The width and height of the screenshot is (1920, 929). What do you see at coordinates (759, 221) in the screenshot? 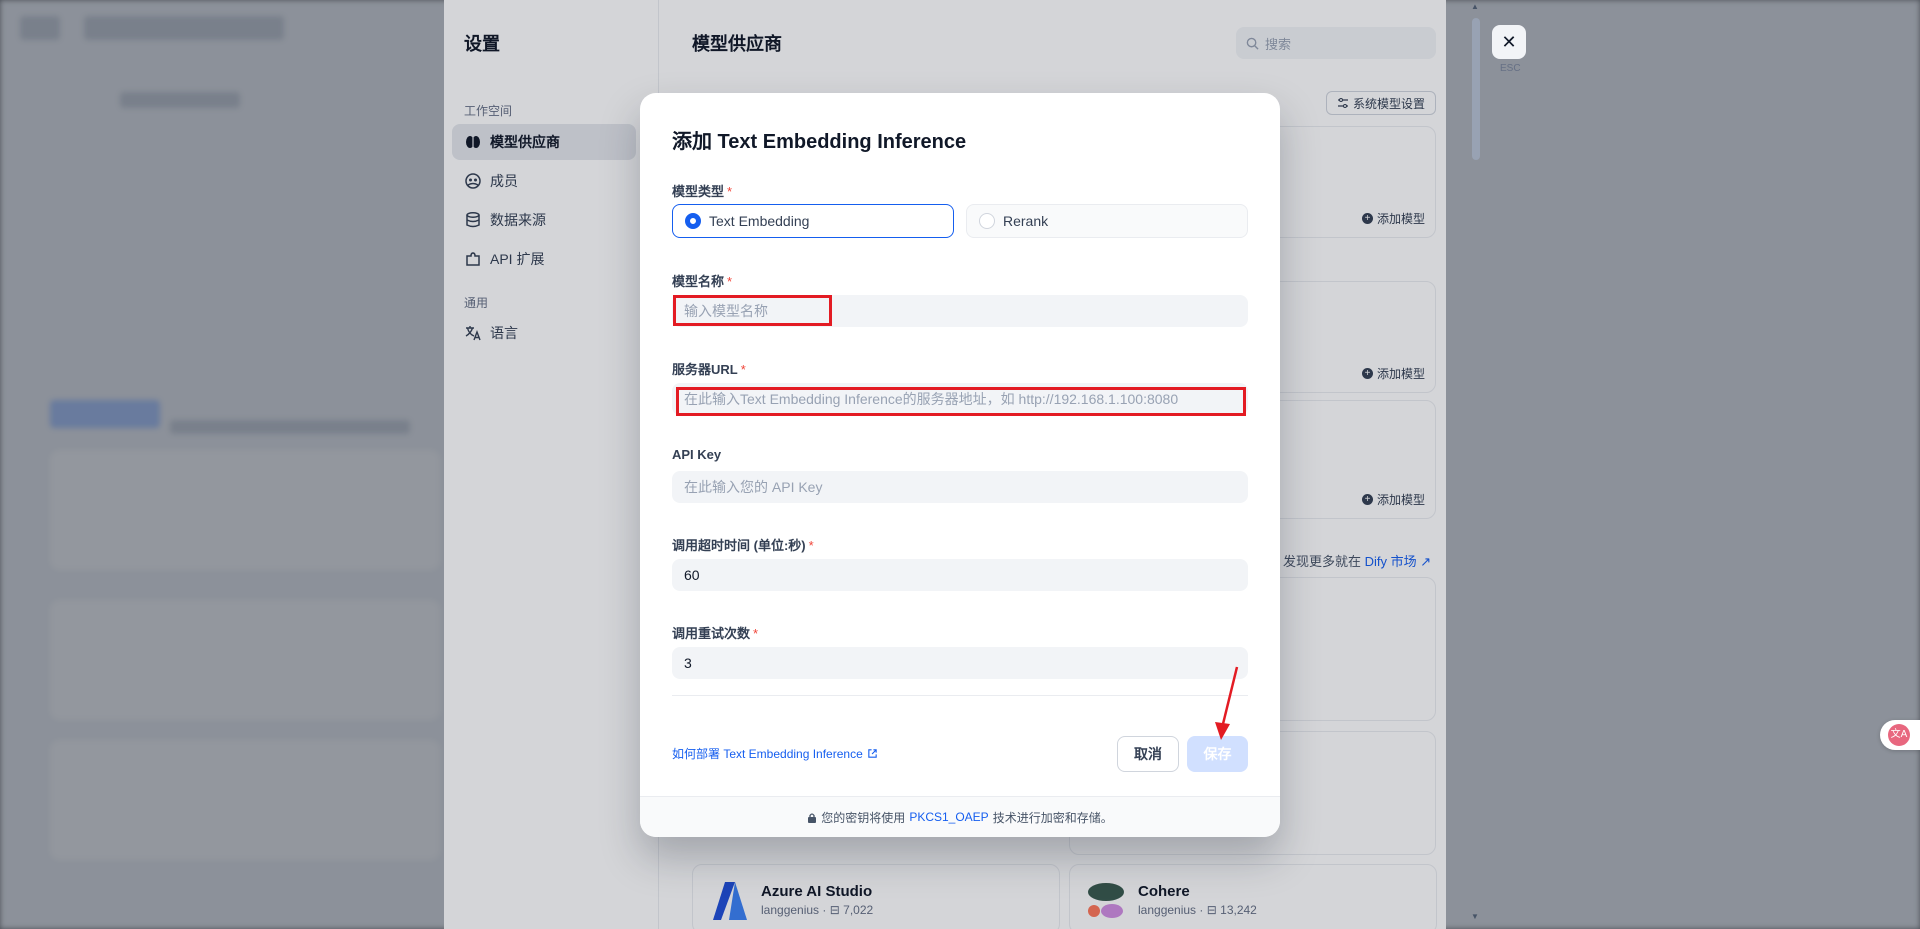
I see `option-label: Text Embedding` at bounding box center [759, 221].